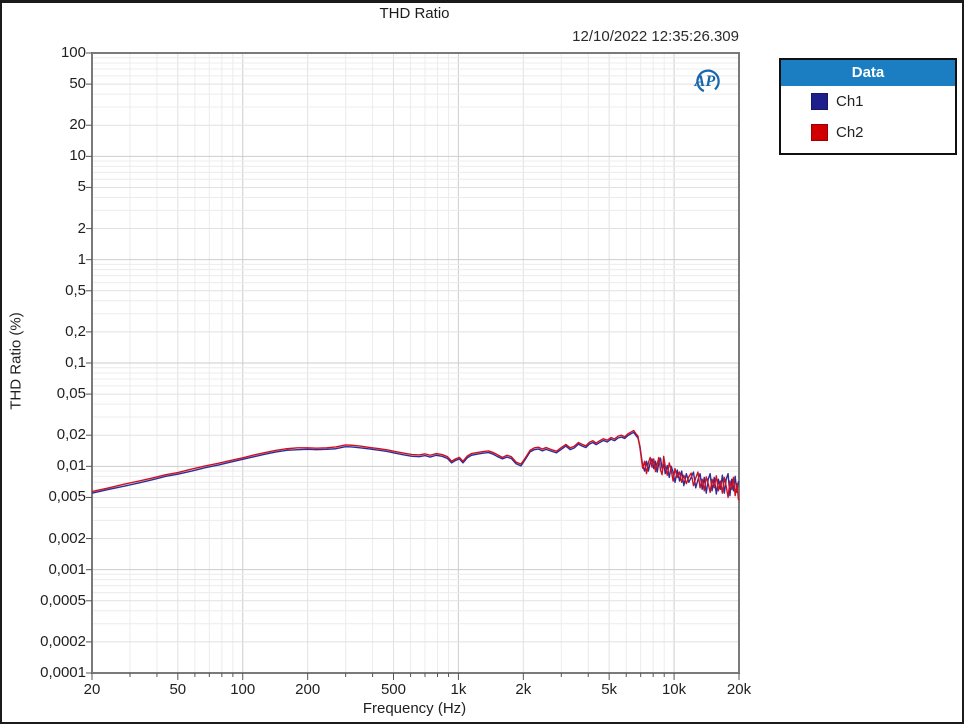  What do you see at coordinates (655, 36) in the screenshot?
I see `measurement-timestamp: 12/10/2022 12:35:26.309` at bounding box center [655, 36].